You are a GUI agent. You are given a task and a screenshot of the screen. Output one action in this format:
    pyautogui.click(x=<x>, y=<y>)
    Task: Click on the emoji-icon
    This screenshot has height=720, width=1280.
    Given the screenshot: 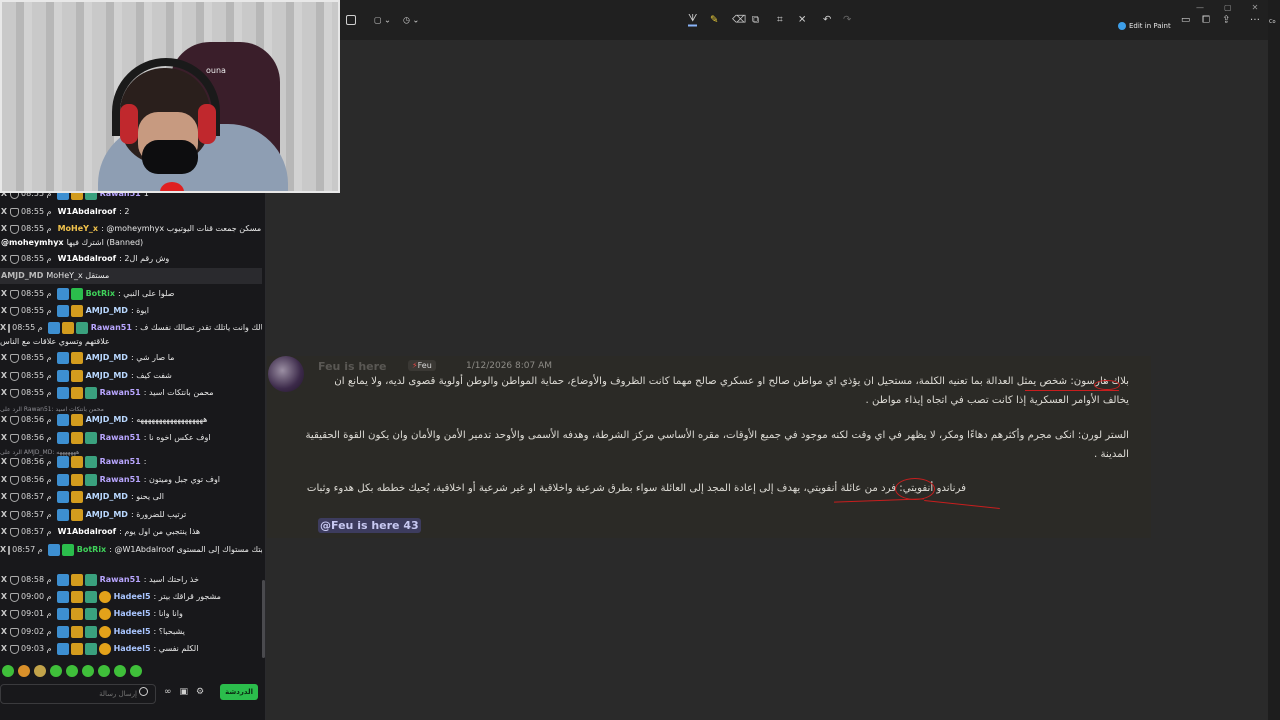 What is the action you would take?
    pyautogui.click(x=143, y=691)
    